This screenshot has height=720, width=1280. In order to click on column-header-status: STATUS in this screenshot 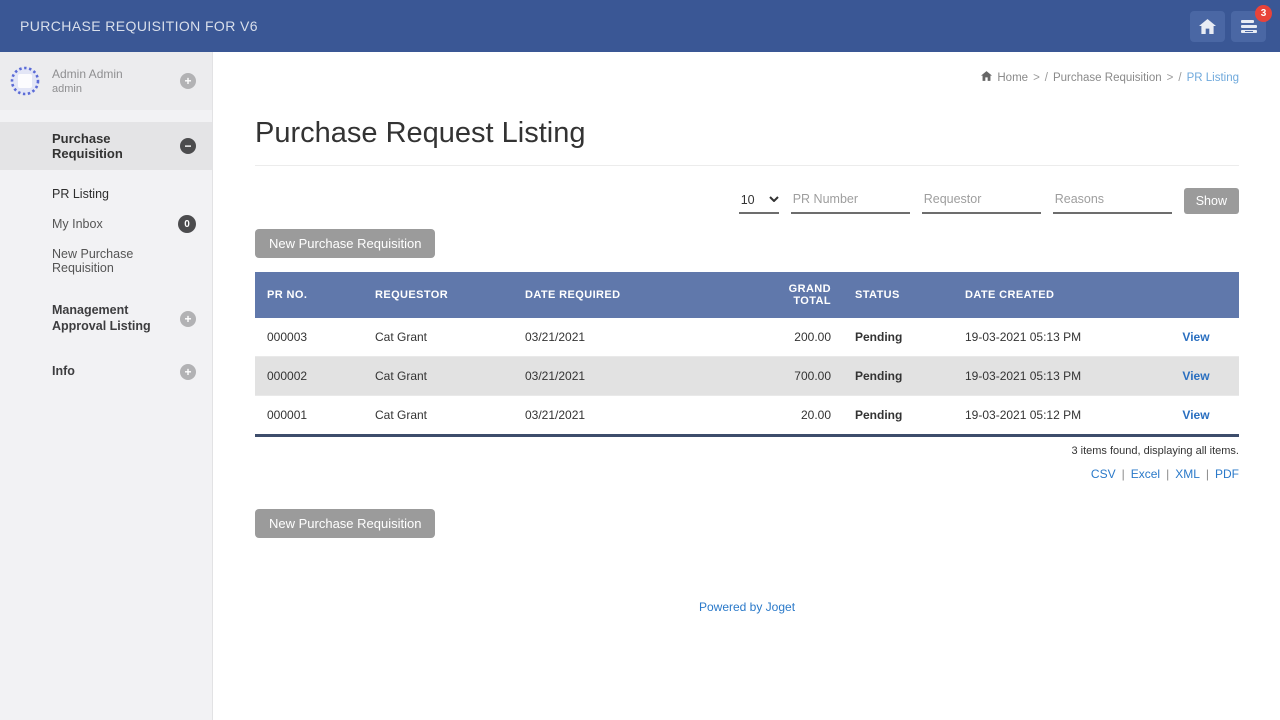, I will do `click(898, 295)`.